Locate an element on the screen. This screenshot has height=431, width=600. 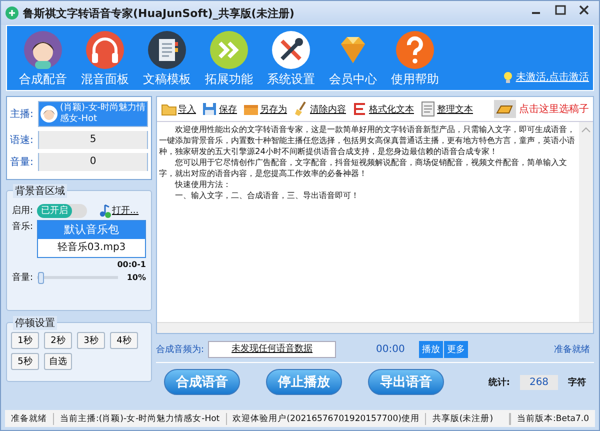
paragraph: 您可以用于它尽情创作广告配音，文字配音，抖音短视频解说配音，商场促销配音，视频文件配音，简单输入文字，就出对应的语音内容，是您提高工作效率的必备神器！ is located at coordinates (363, 168).